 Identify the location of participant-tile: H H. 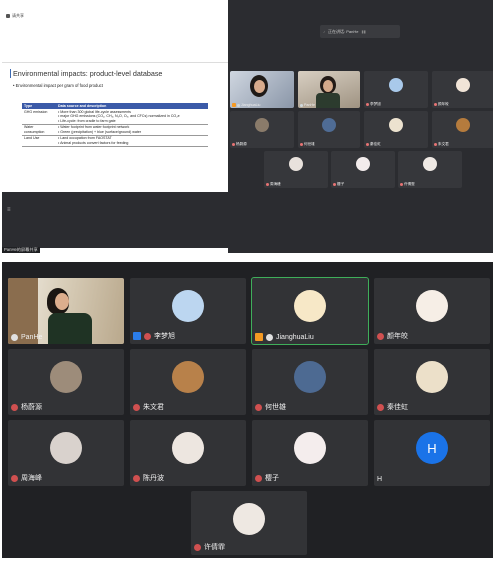
(432, 453).